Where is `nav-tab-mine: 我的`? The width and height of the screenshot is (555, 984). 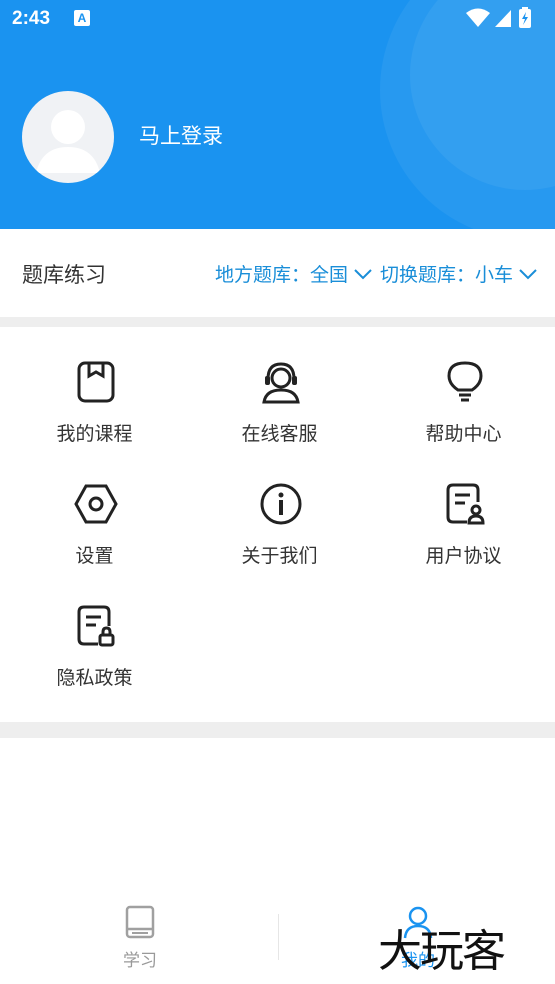 nav-tab-mine: 我的 is located at coordinates (418, 937).